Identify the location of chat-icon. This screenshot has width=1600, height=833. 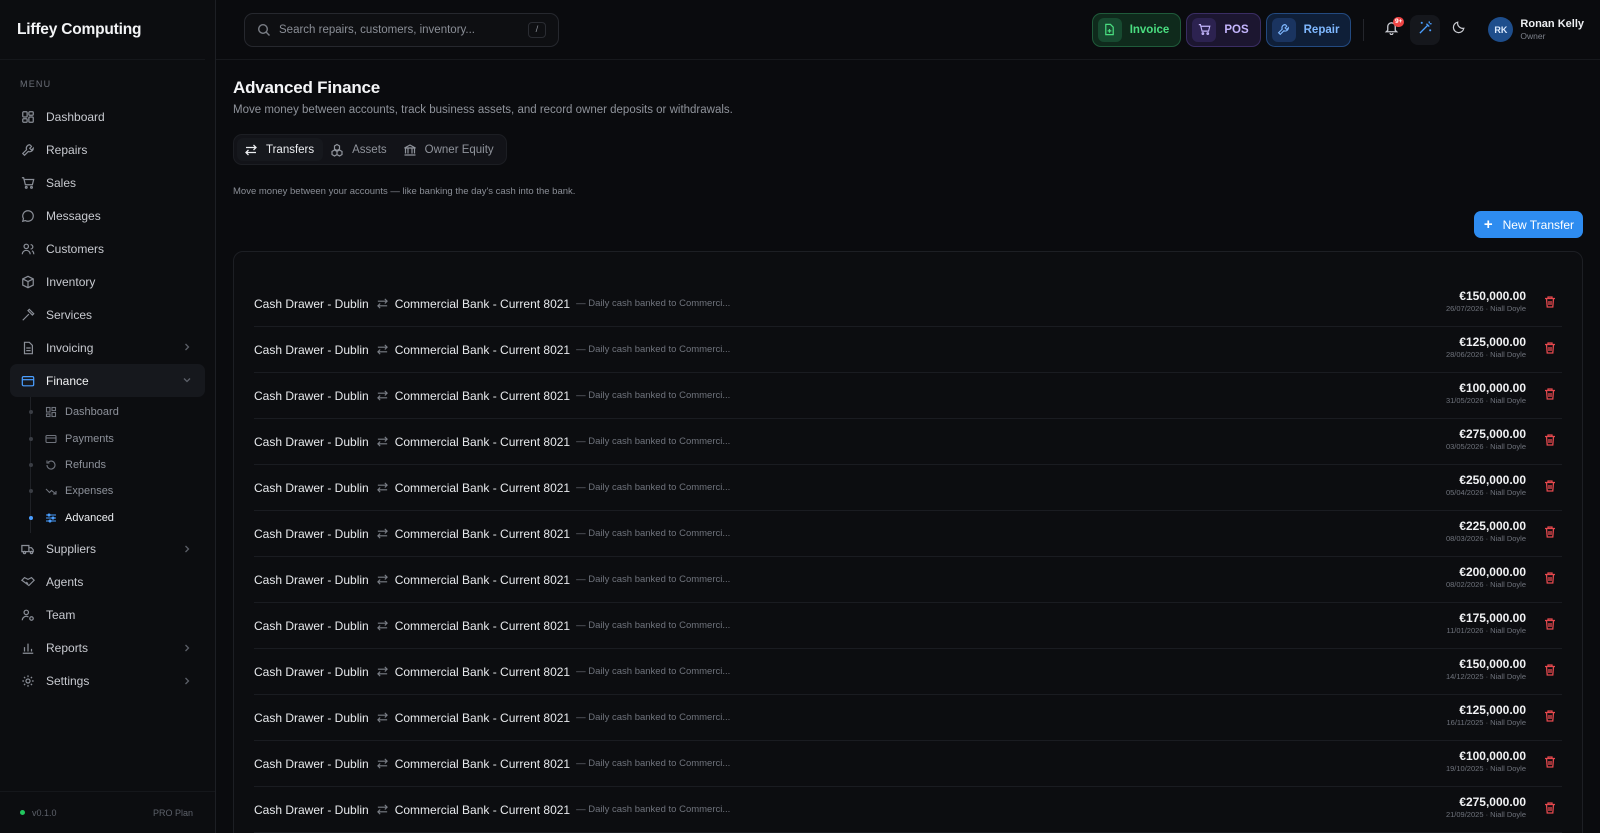
(28, 216).